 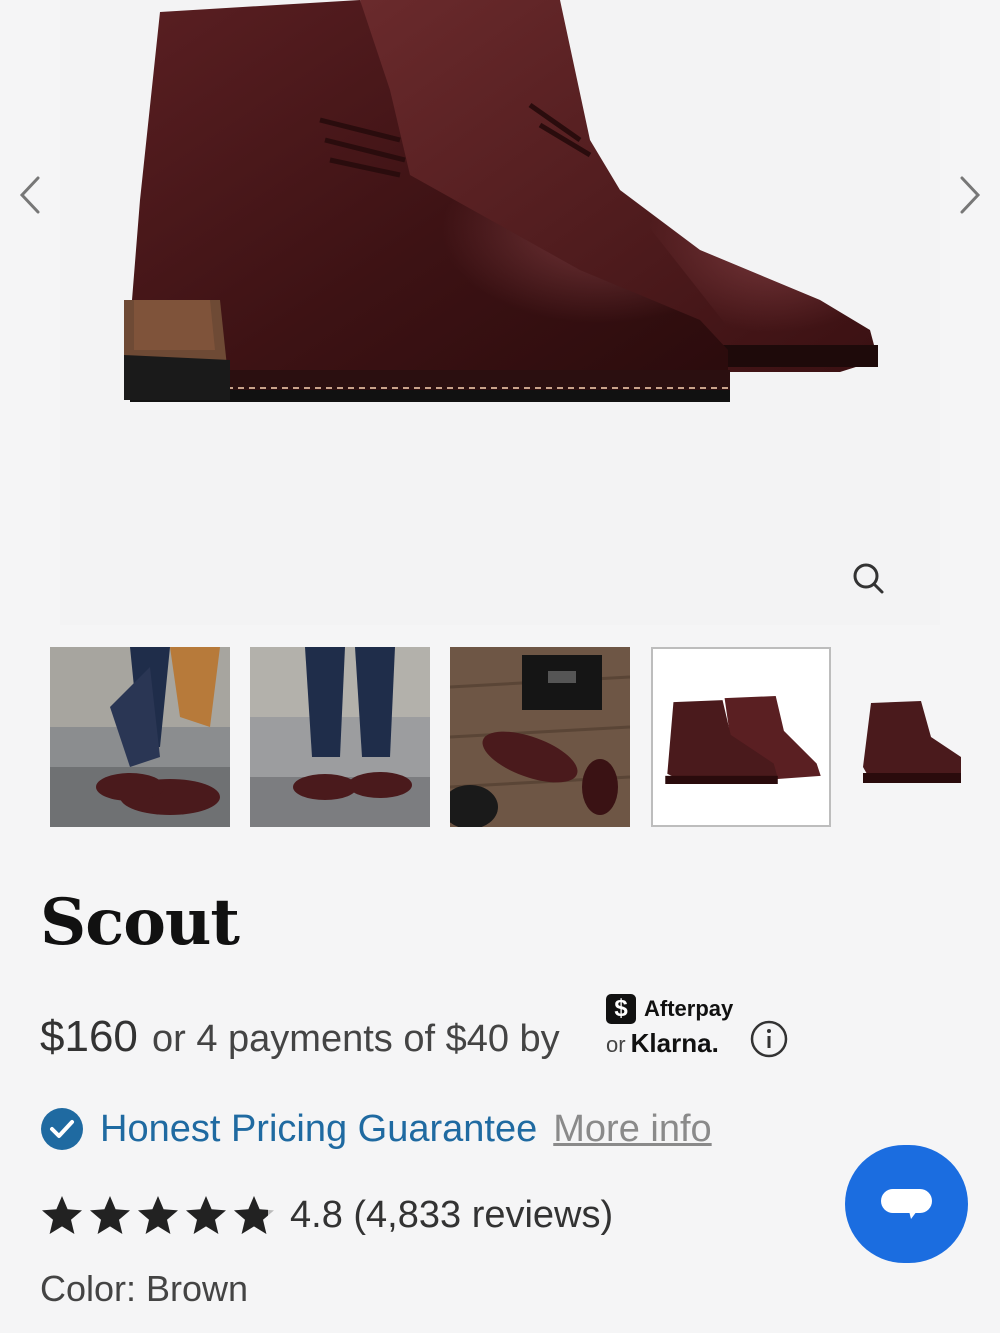 I want to click on honest-pricing-guarantee: Honest Pricing Guarantee More info, so click(x=376, y=1129).